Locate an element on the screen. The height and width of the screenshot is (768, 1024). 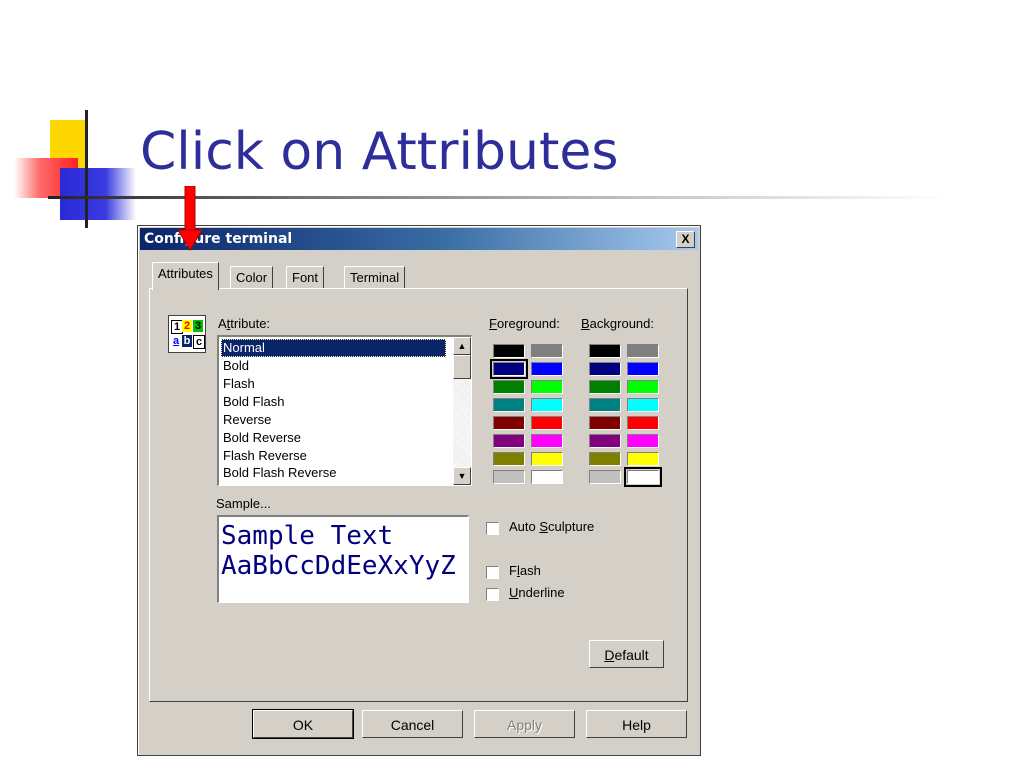
decor-blue-square is located at coordinates (98, 194).